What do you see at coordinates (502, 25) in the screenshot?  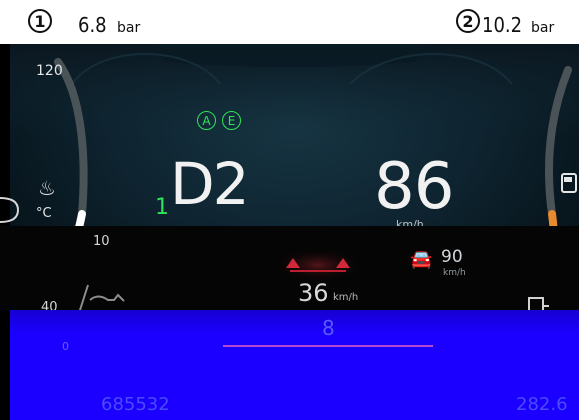 I see `circuit-2-pressure: 10.2` at bounding box center [502, 25].